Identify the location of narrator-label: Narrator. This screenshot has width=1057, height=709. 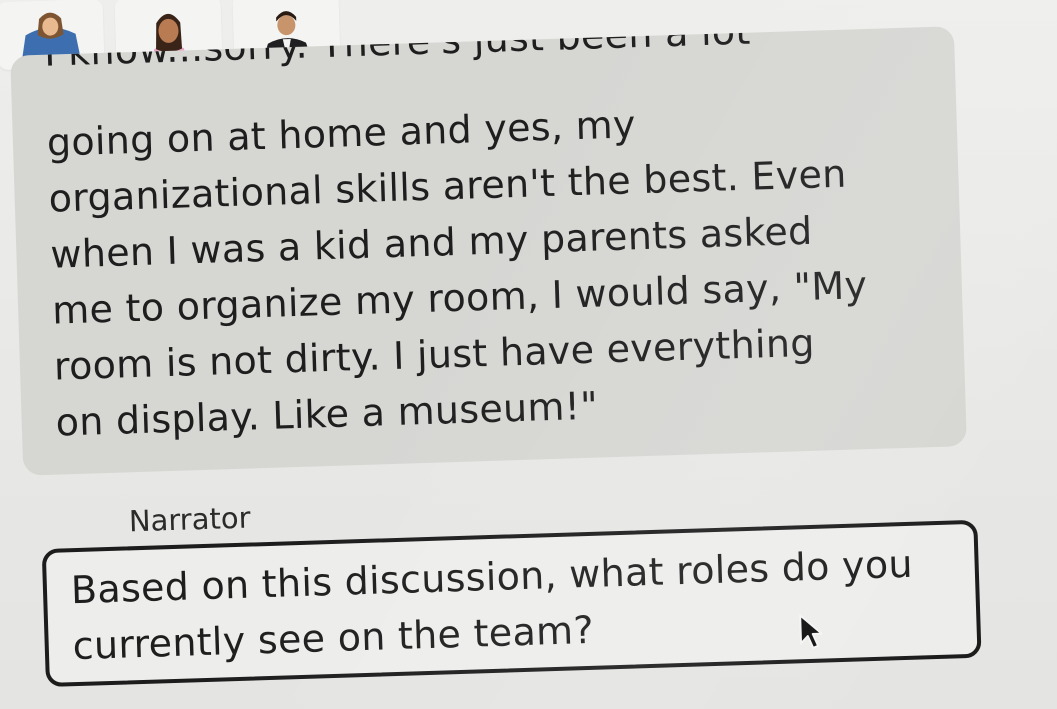
(189, 519).